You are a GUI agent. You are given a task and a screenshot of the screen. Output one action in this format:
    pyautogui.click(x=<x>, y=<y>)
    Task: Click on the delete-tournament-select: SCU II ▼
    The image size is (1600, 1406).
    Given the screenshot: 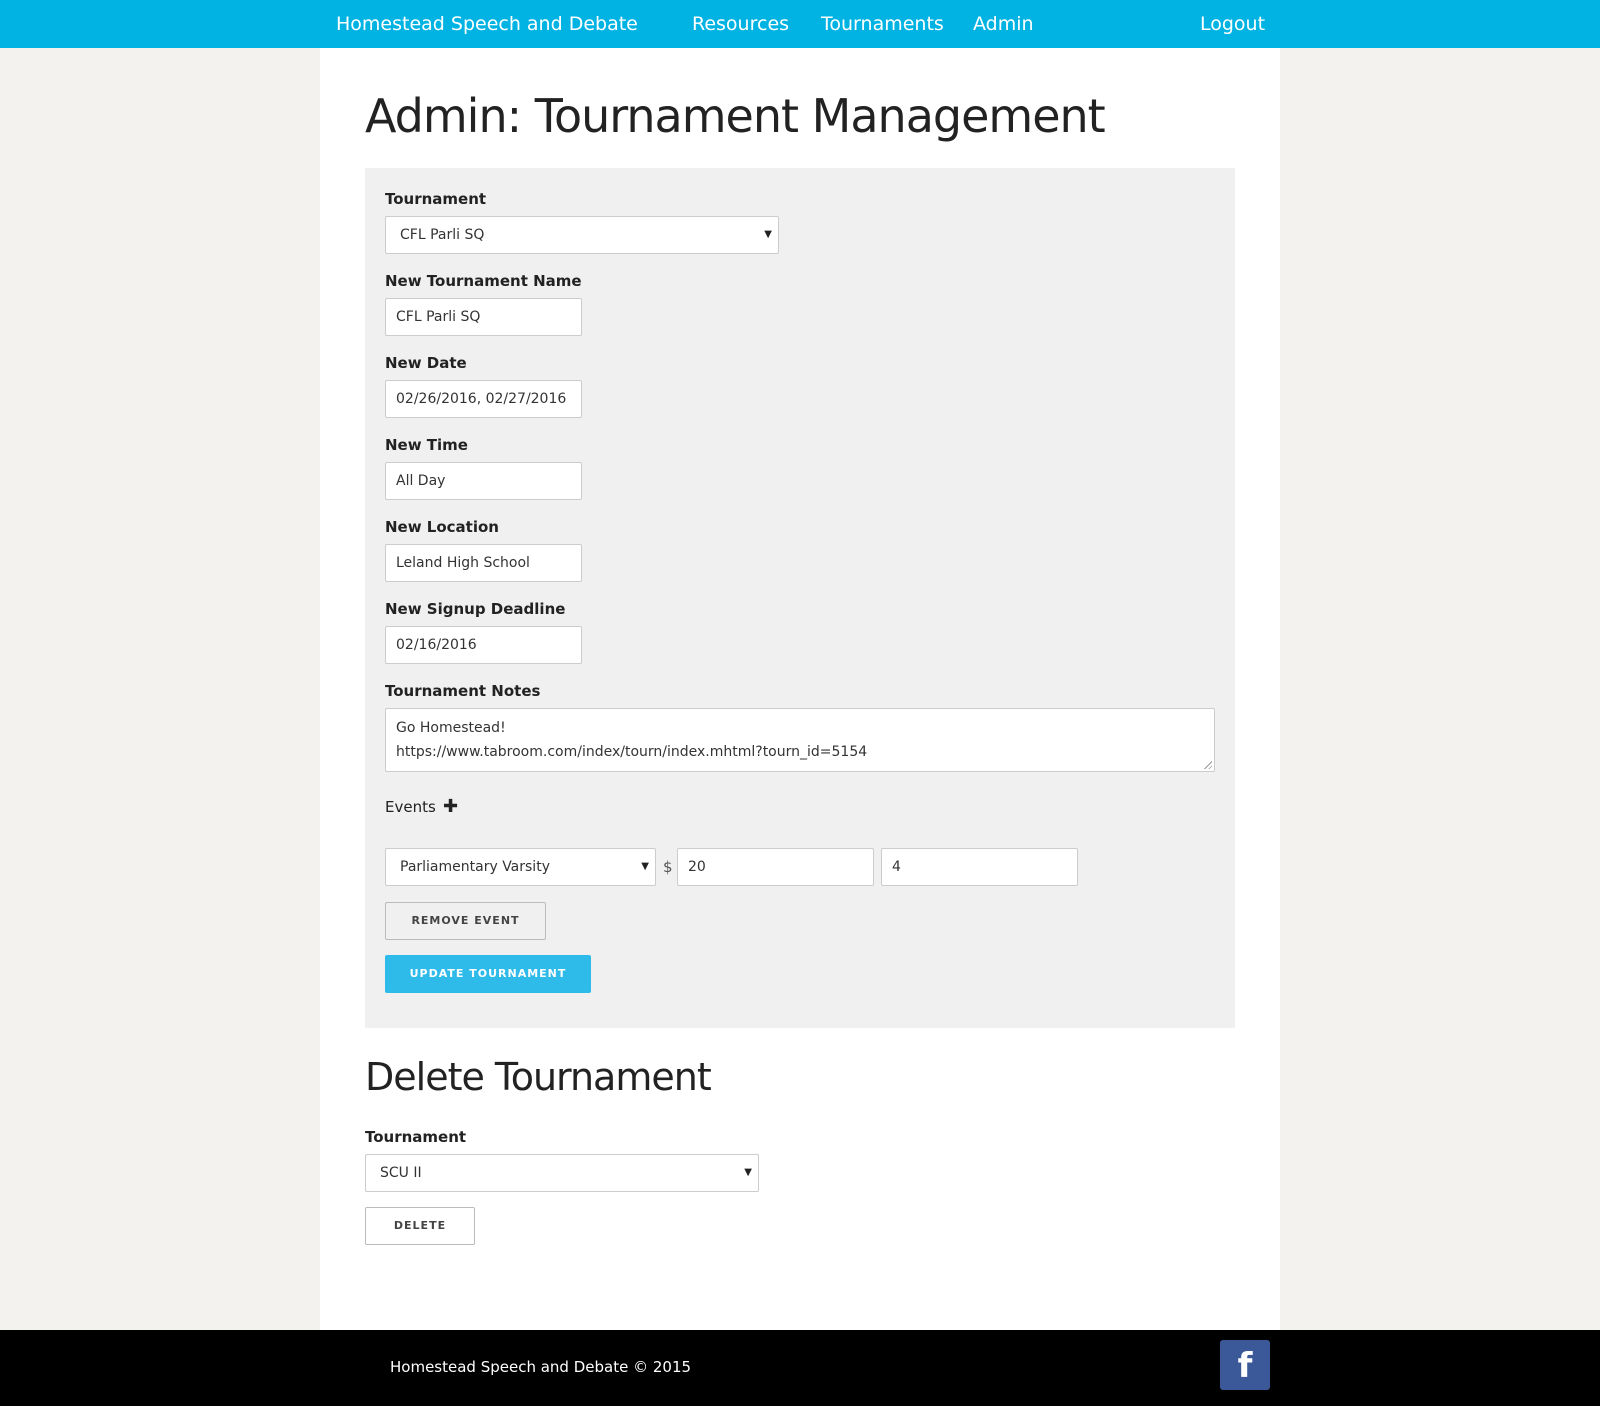 What is the action you would take?
    pyautogui.click(x=562, y=1173)
    